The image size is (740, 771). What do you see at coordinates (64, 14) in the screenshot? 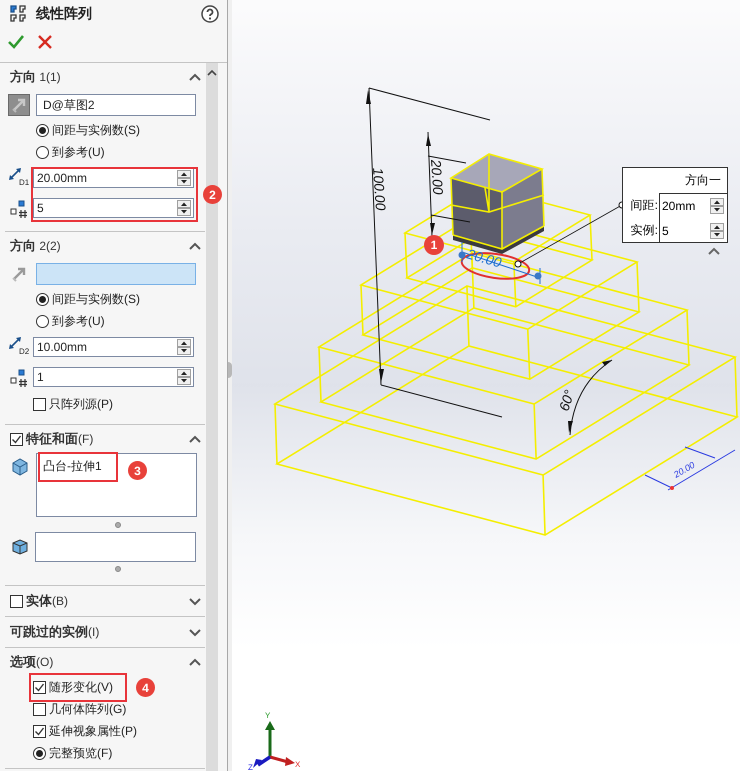
I see `panel-title: 线性阵列` at bounding box center [64, 14].